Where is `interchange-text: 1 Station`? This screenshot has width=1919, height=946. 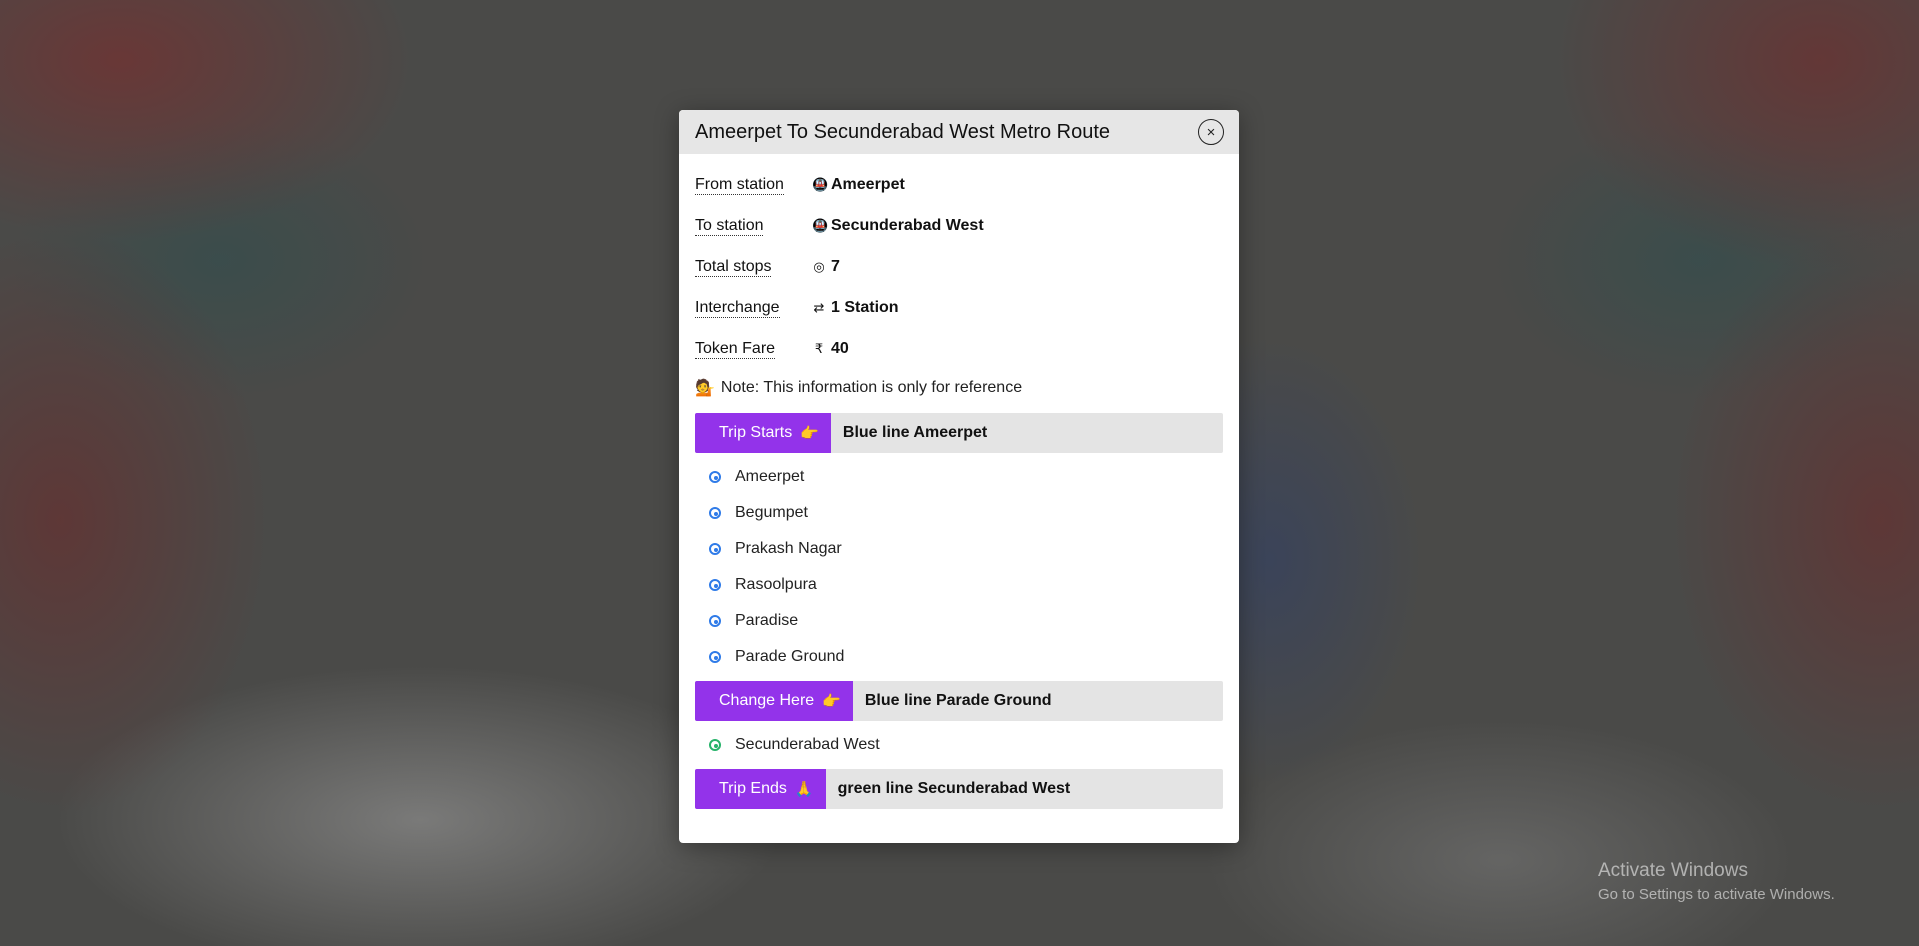 interchange-text: 1 Station is located at coordinates (865, 307).